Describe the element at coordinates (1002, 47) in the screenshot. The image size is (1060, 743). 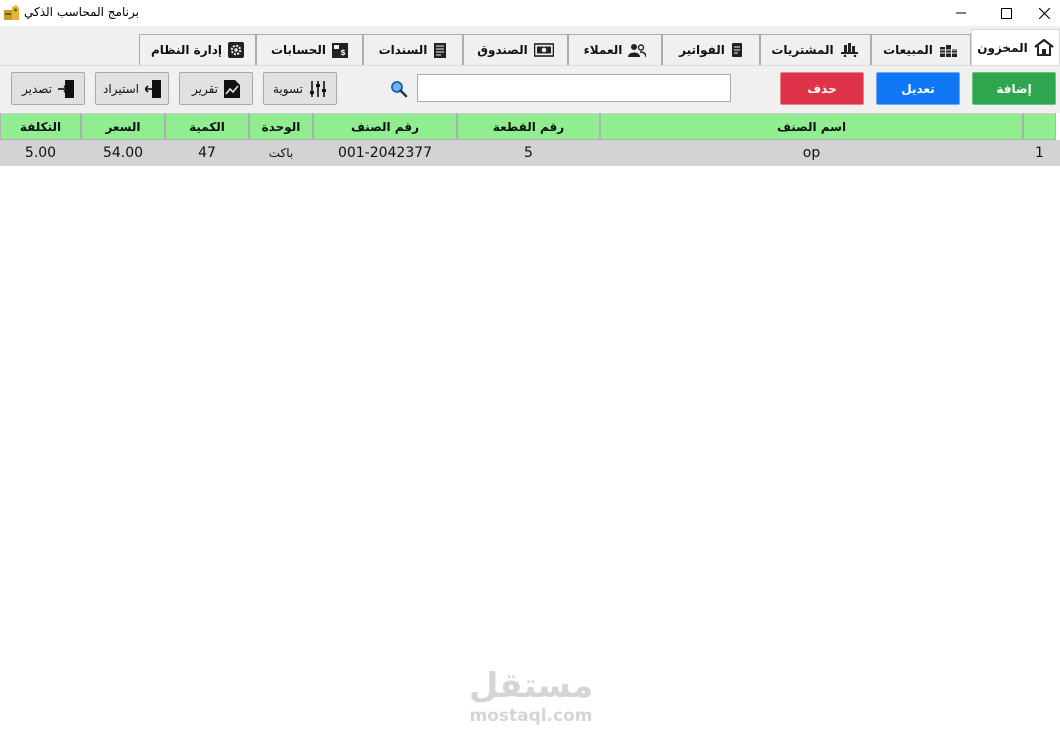
I see `tab-label: المخزون` at that location.